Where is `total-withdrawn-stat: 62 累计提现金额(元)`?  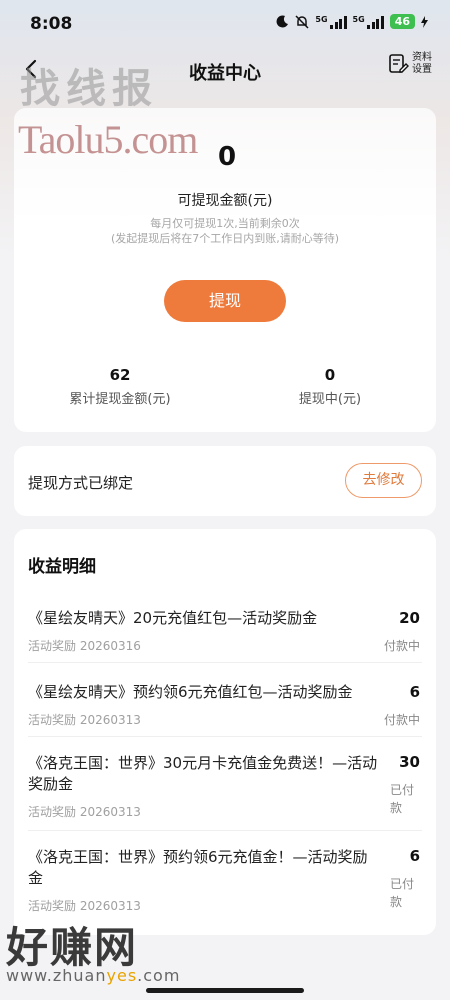 total-withdrawn-stat: 62 累计提现金额(元) is located at coordinates (120, 386).